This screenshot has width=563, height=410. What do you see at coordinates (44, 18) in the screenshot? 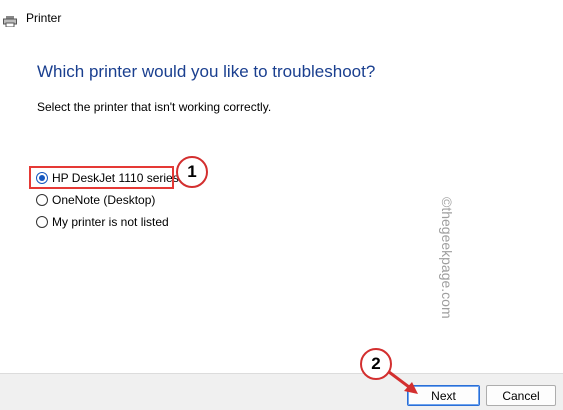
I see `window-title: Printer` at bounding box center [44, 18].